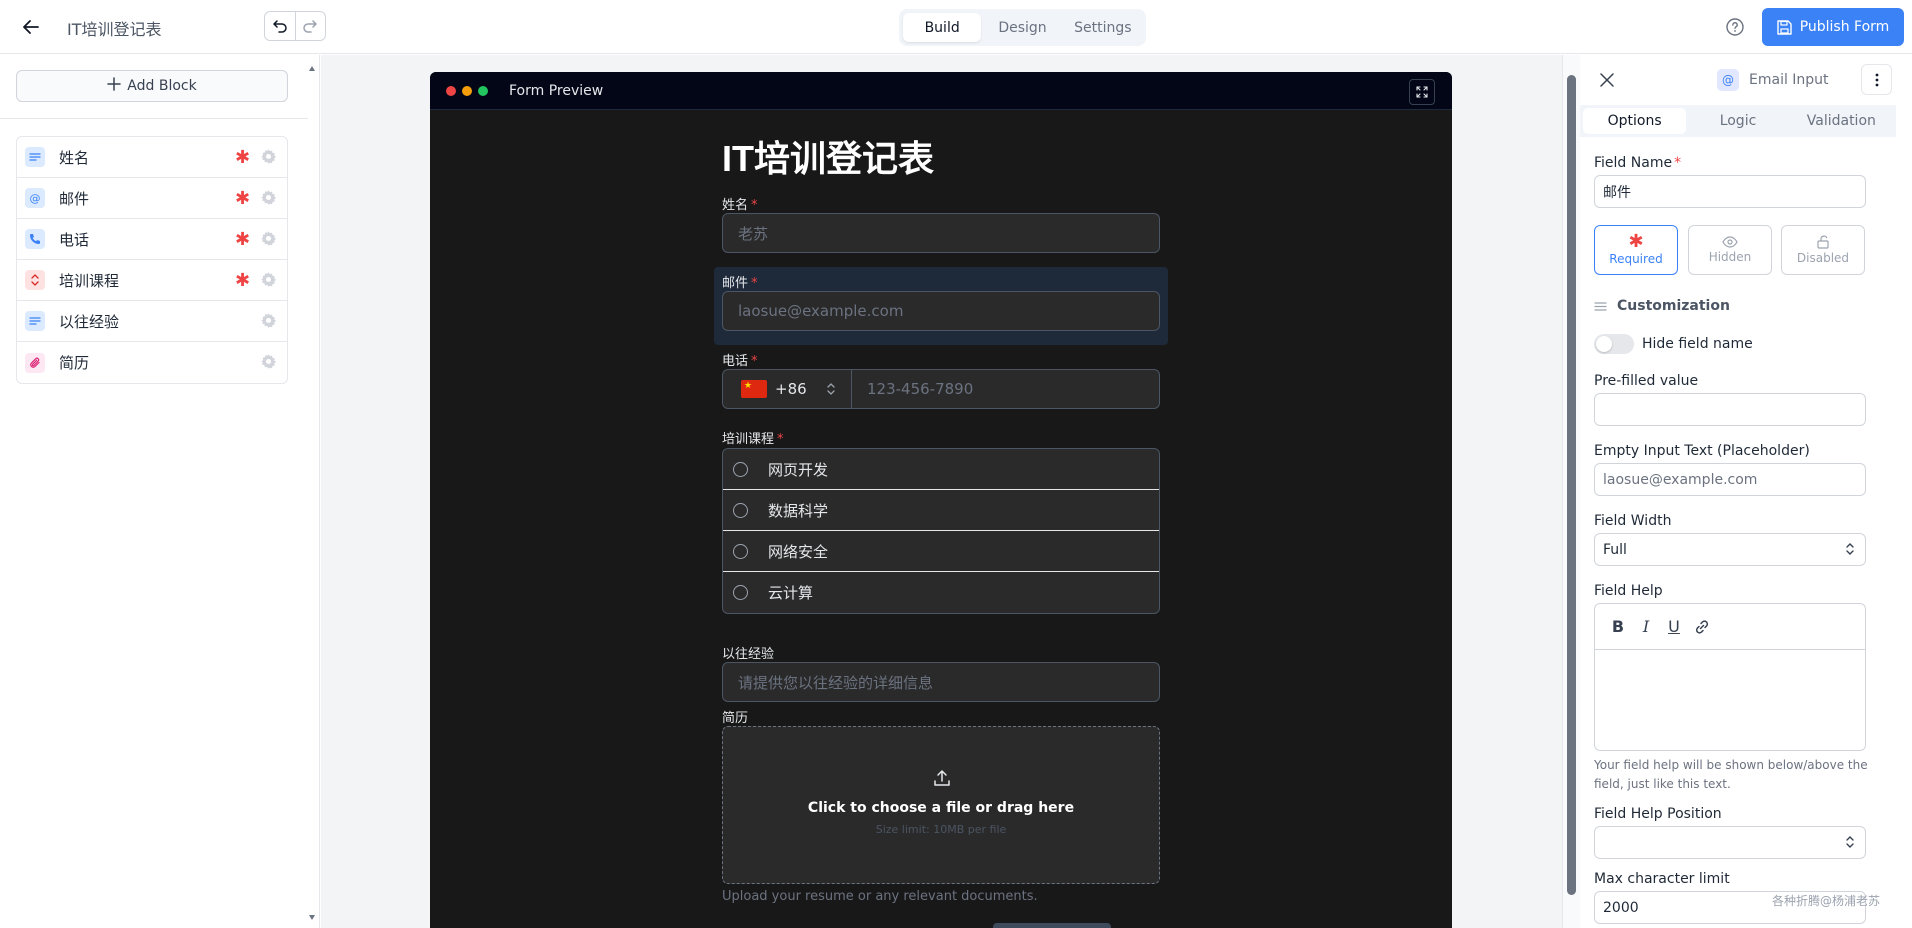 The height and width of the screenshot is (928, 1912). I want to click on option-label: 网络安全, so click(798, 551).